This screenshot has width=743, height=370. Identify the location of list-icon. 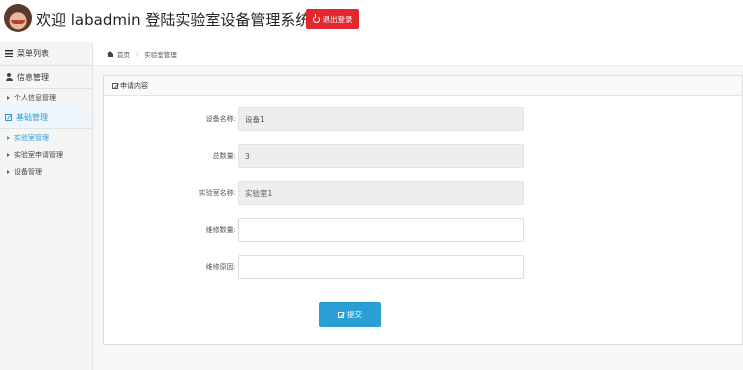
(9, 53).